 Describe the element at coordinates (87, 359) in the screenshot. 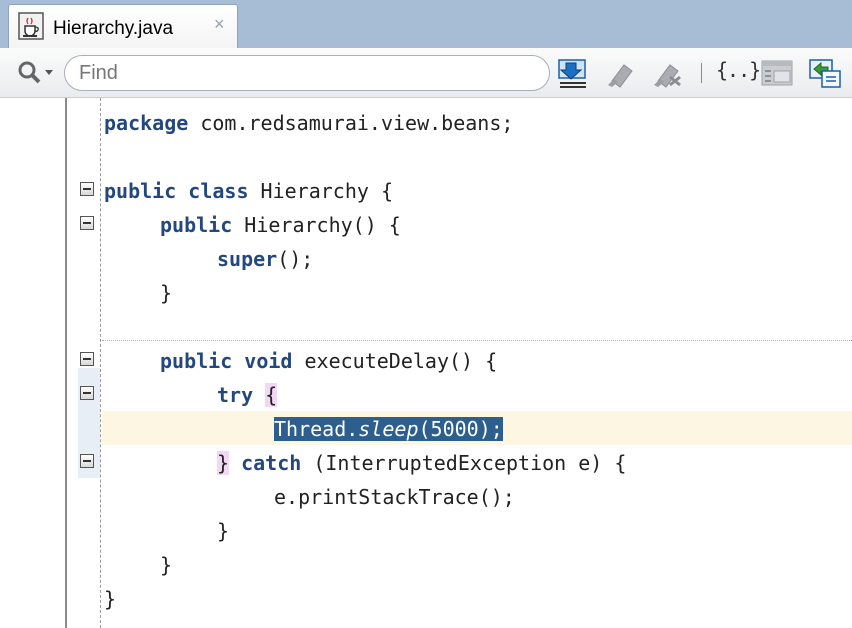

I see `fold-toggle-method` at that location.